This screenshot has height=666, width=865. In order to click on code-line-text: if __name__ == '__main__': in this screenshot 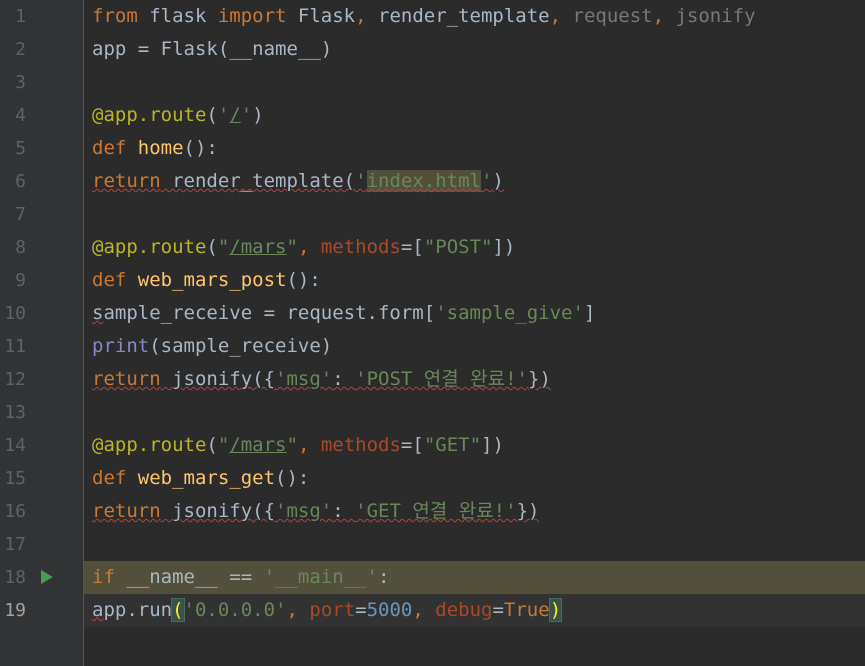, I will do `click(240, 577)`.